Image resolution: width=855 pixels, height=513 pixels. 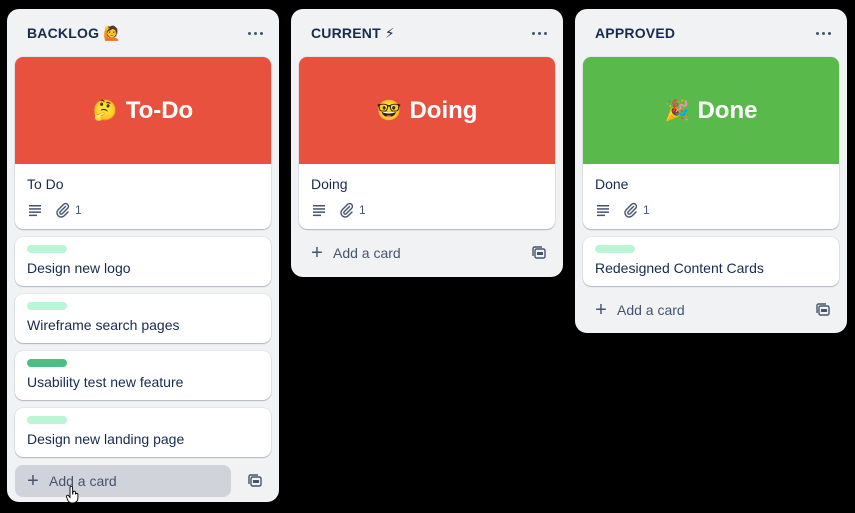 What do you see at coordinates (389, 111) in the screenshot?
I see `nerd-face-emoji: 🤓` at bounding box center [389, 111].